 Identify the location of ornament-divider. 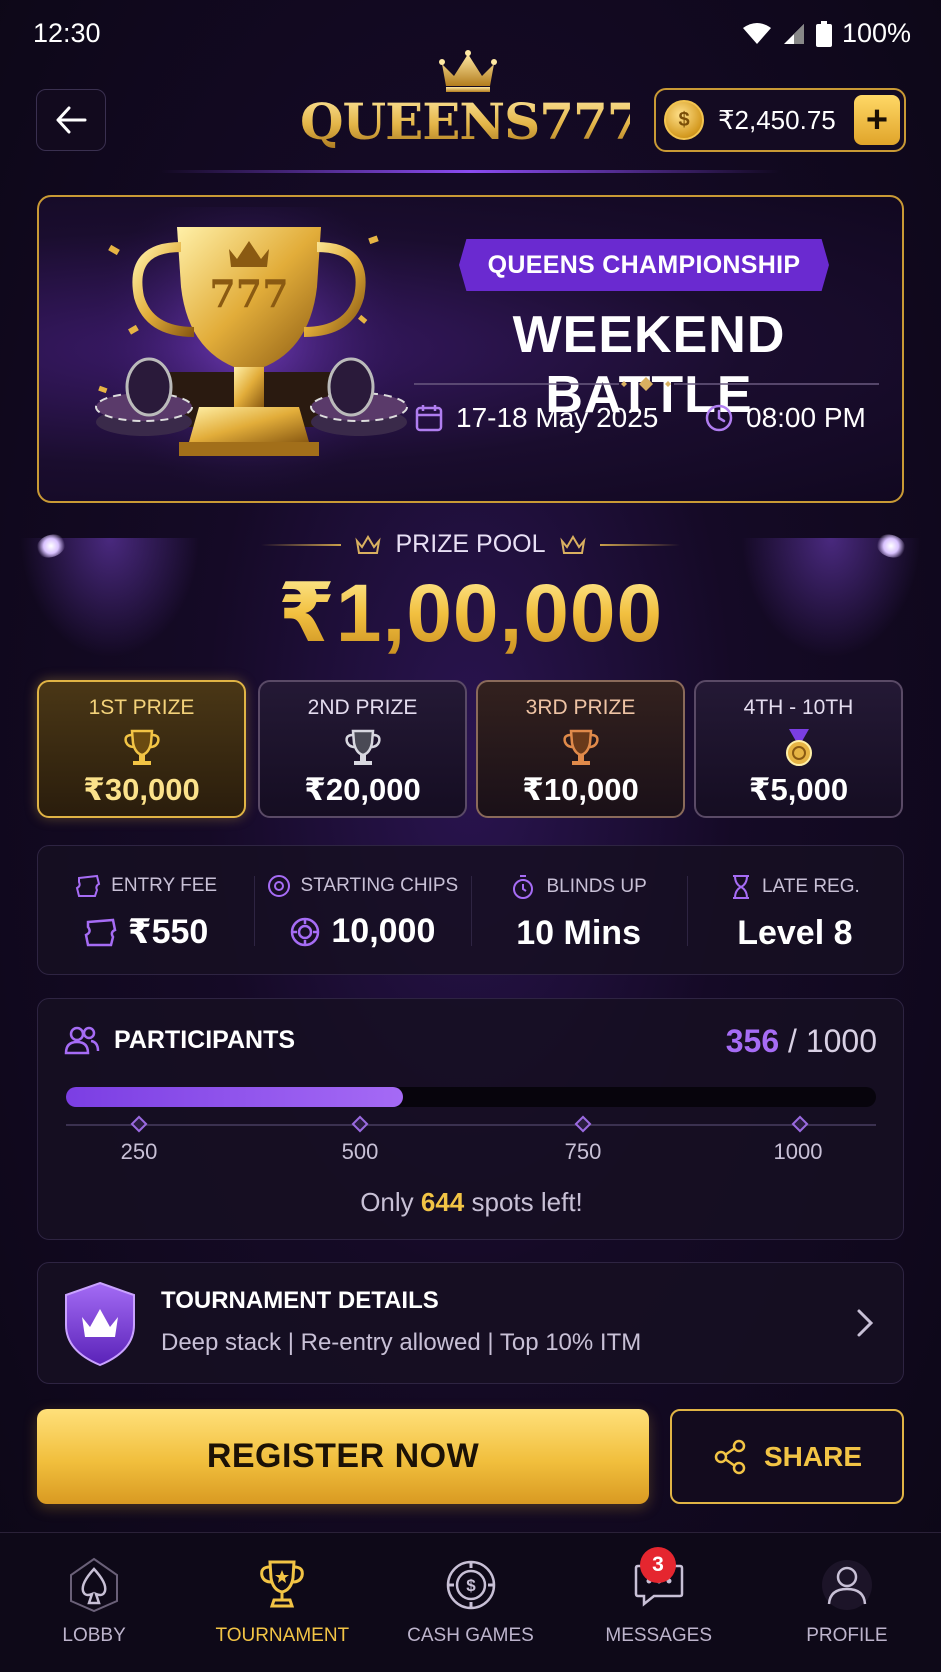
(646, 384).